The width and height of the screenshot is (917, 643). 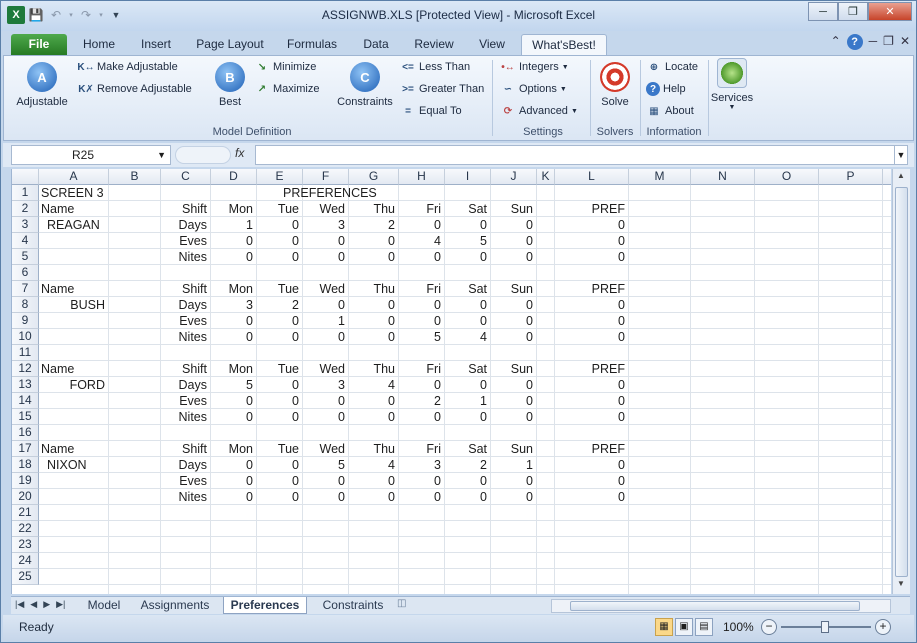 What do you see at coordinates (787, 177) in the screenshot?
I see `column-header: O` at bounding box center [787, 177].